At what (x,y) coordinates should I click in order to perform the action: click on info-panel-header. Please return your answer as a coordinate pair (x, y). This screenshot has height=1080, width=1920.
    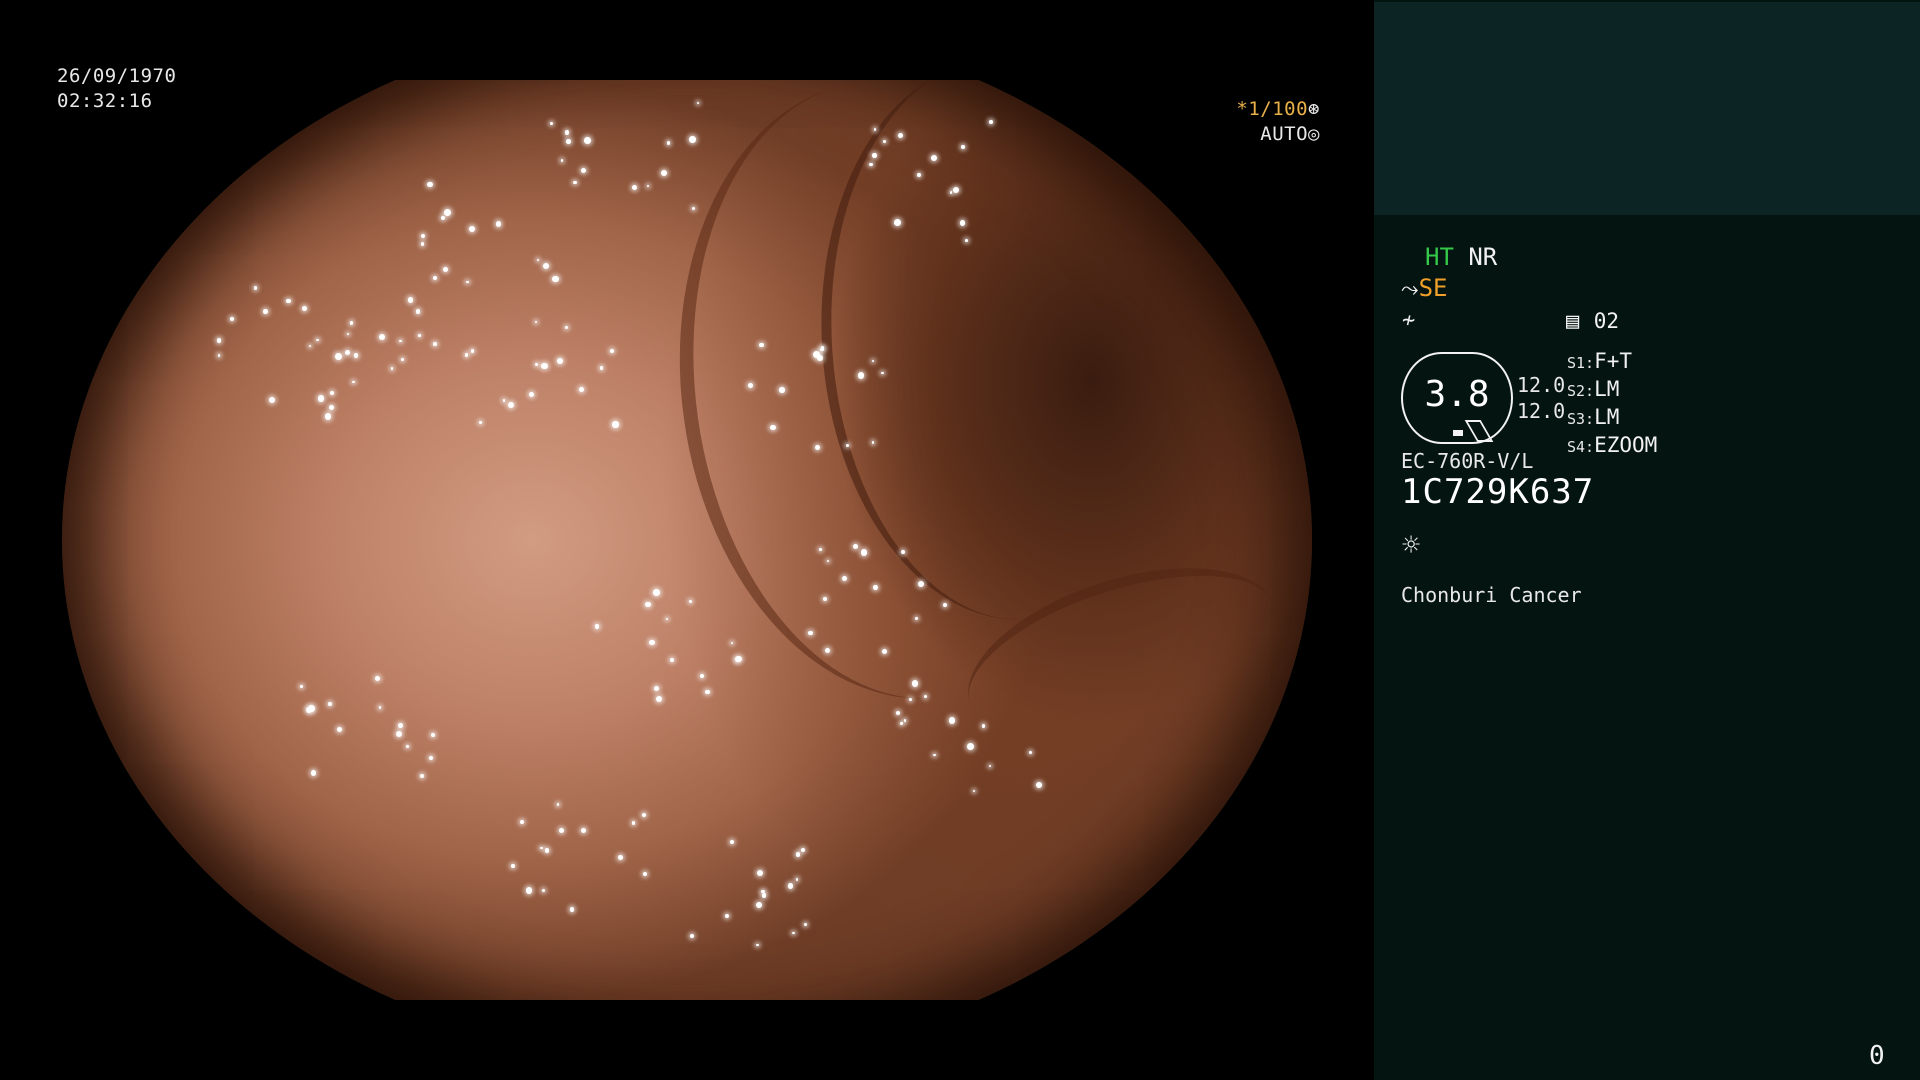
    Looking at the image, I should click on (1647, 108).